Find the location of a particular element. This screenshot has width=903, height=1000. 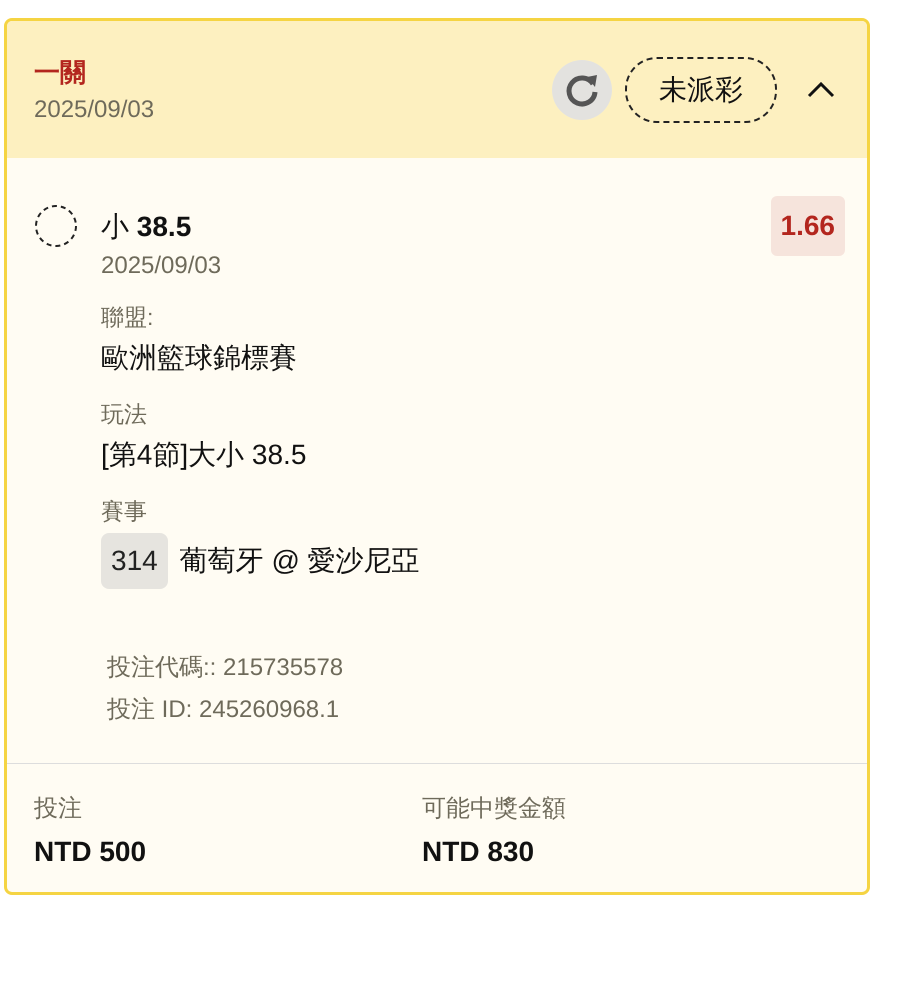

status-badge: 未派彩 is located at coordinates (701, 89).